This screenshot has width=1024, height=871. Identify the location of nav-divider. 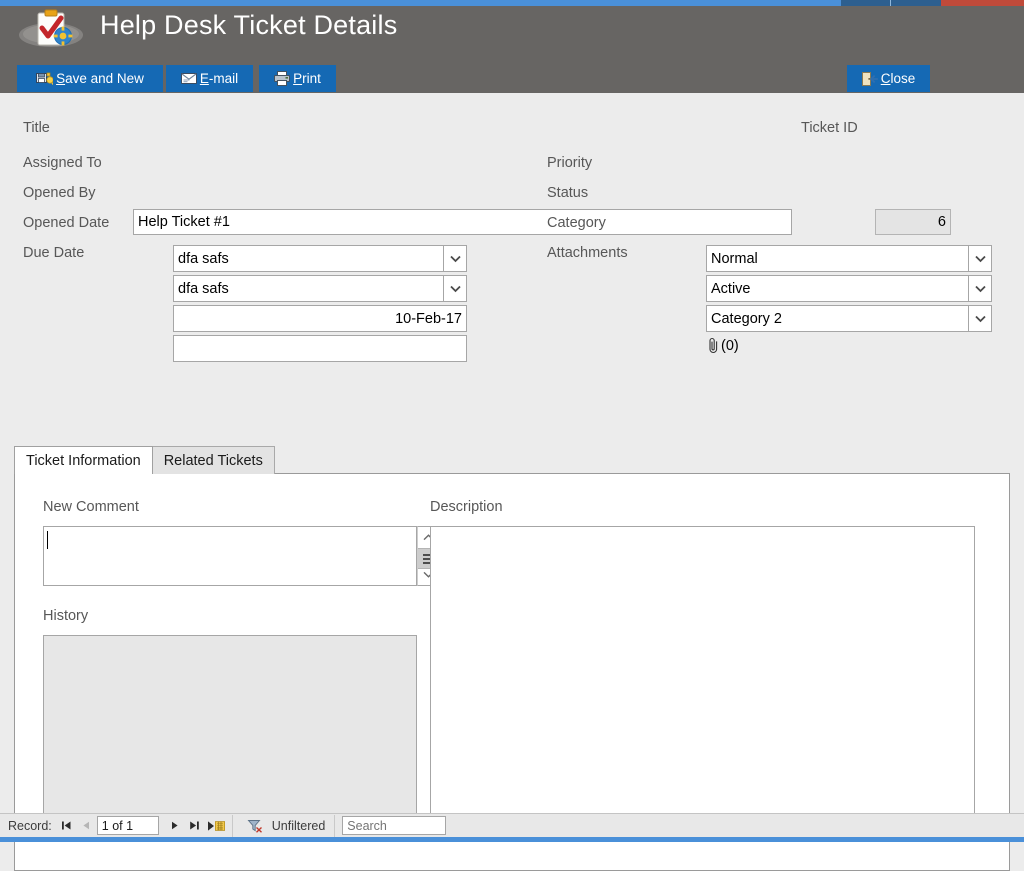
(232, 825).